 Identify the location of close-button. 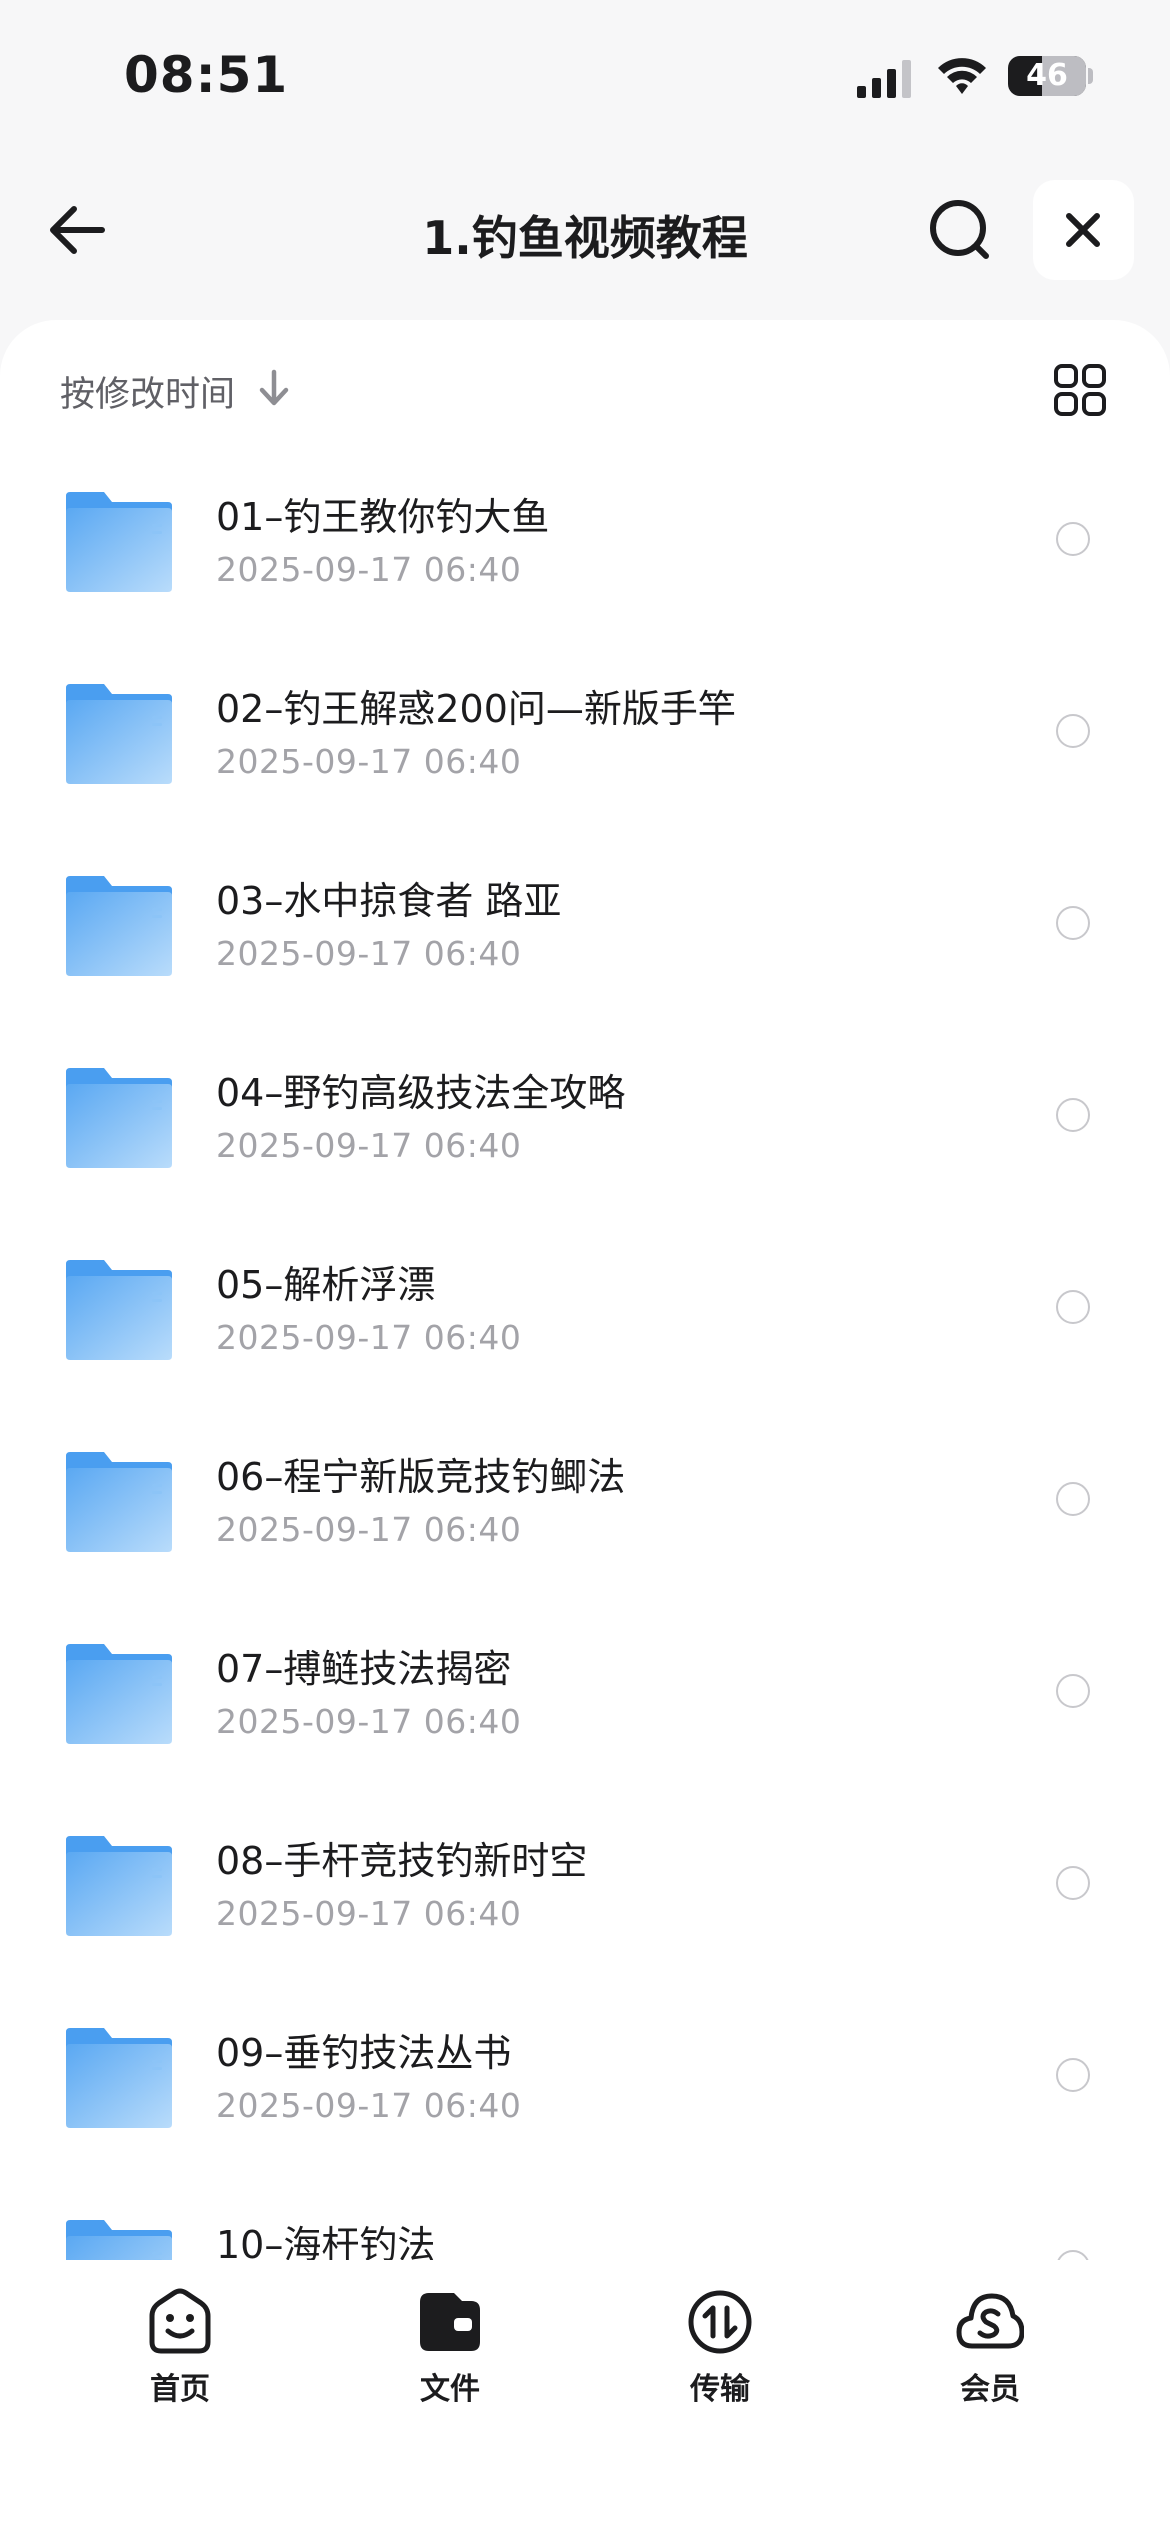
(1083, 230).